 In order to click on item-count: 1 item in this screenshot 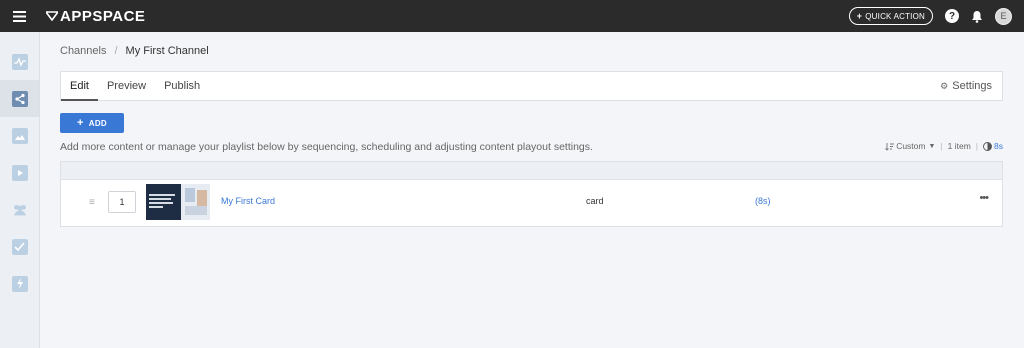, I will do `click(959, 146)`.